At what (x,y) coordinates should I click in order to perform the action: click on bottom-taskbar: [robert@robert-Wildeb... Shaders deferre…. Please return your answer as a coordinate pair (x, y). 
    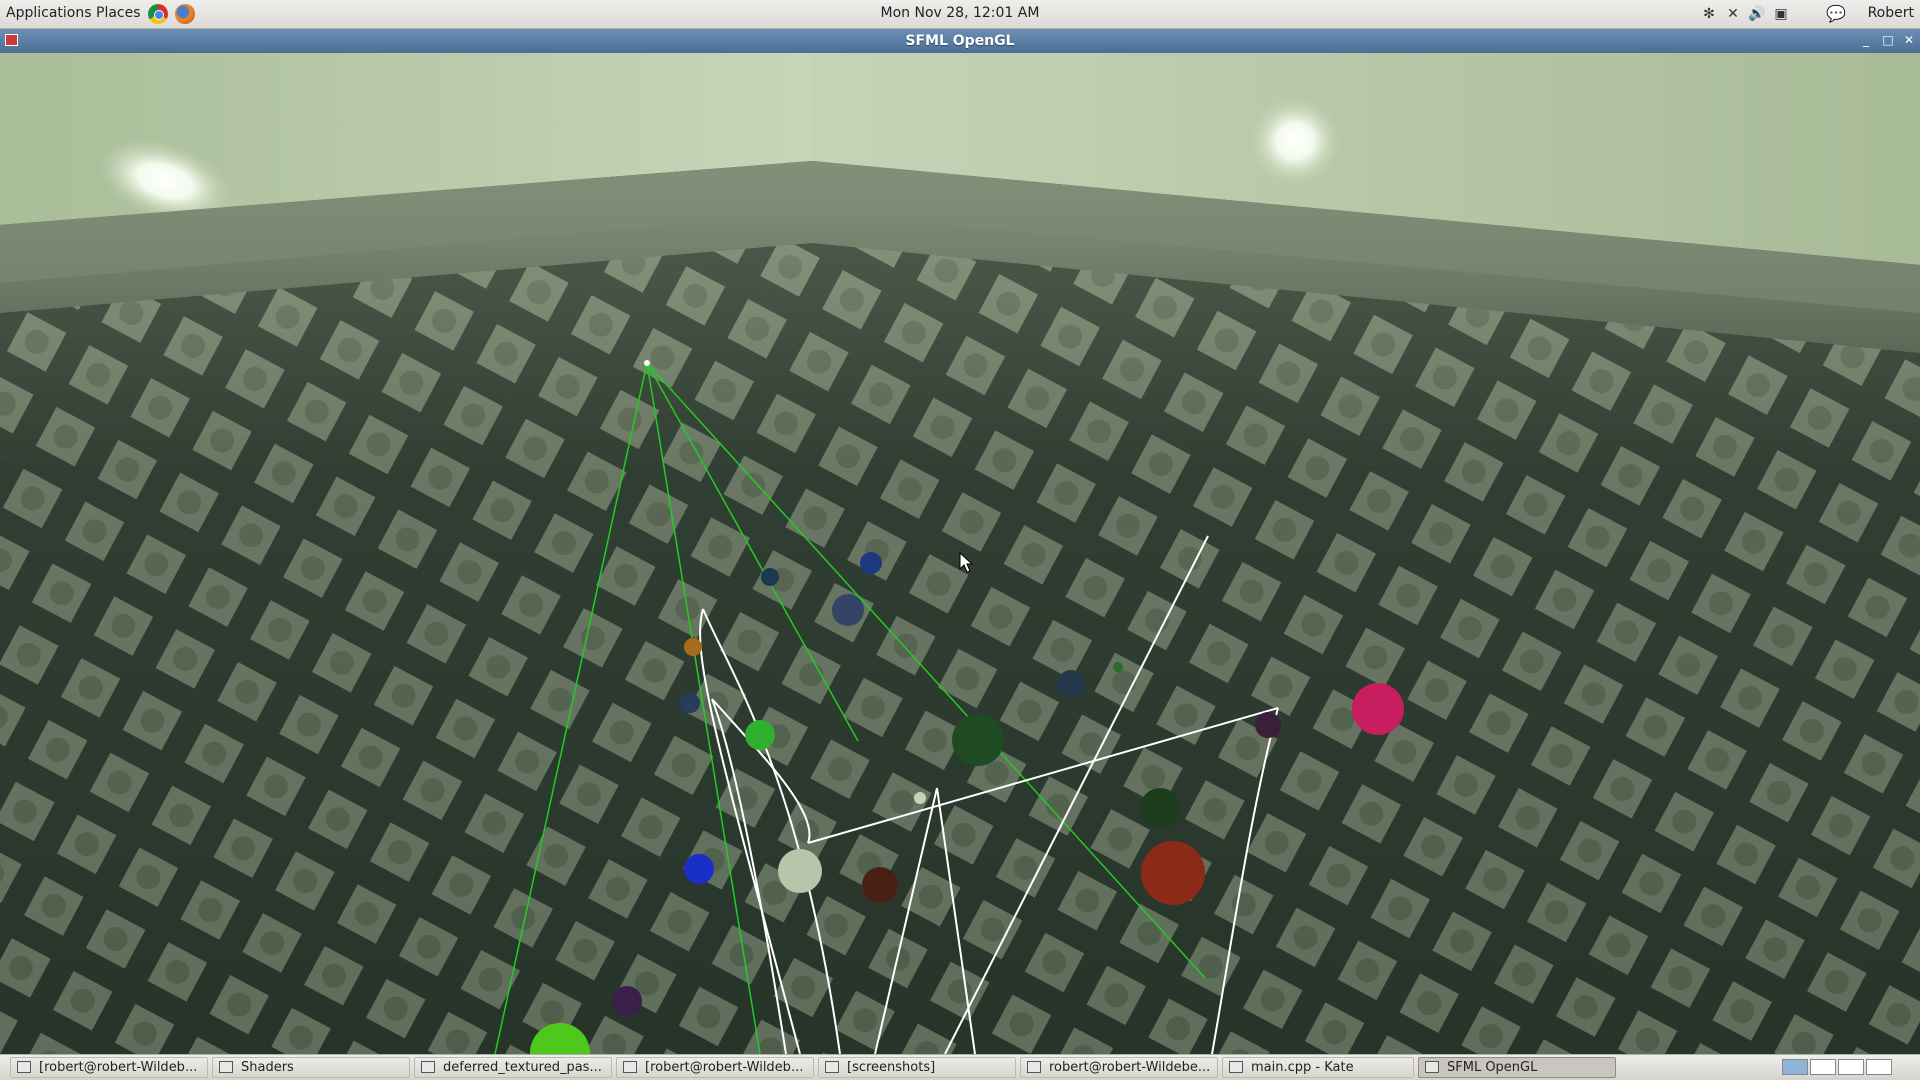
    Looking at the image, I should click on (960, 1067).